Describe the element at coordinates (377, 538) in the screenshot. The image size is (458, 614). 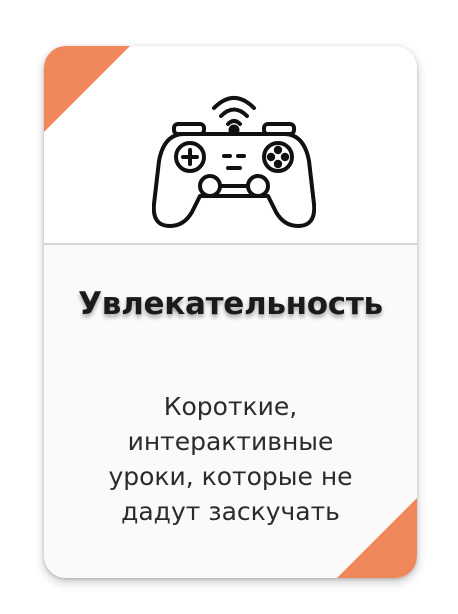
I see `corner-accent-bottom-right` at that location.